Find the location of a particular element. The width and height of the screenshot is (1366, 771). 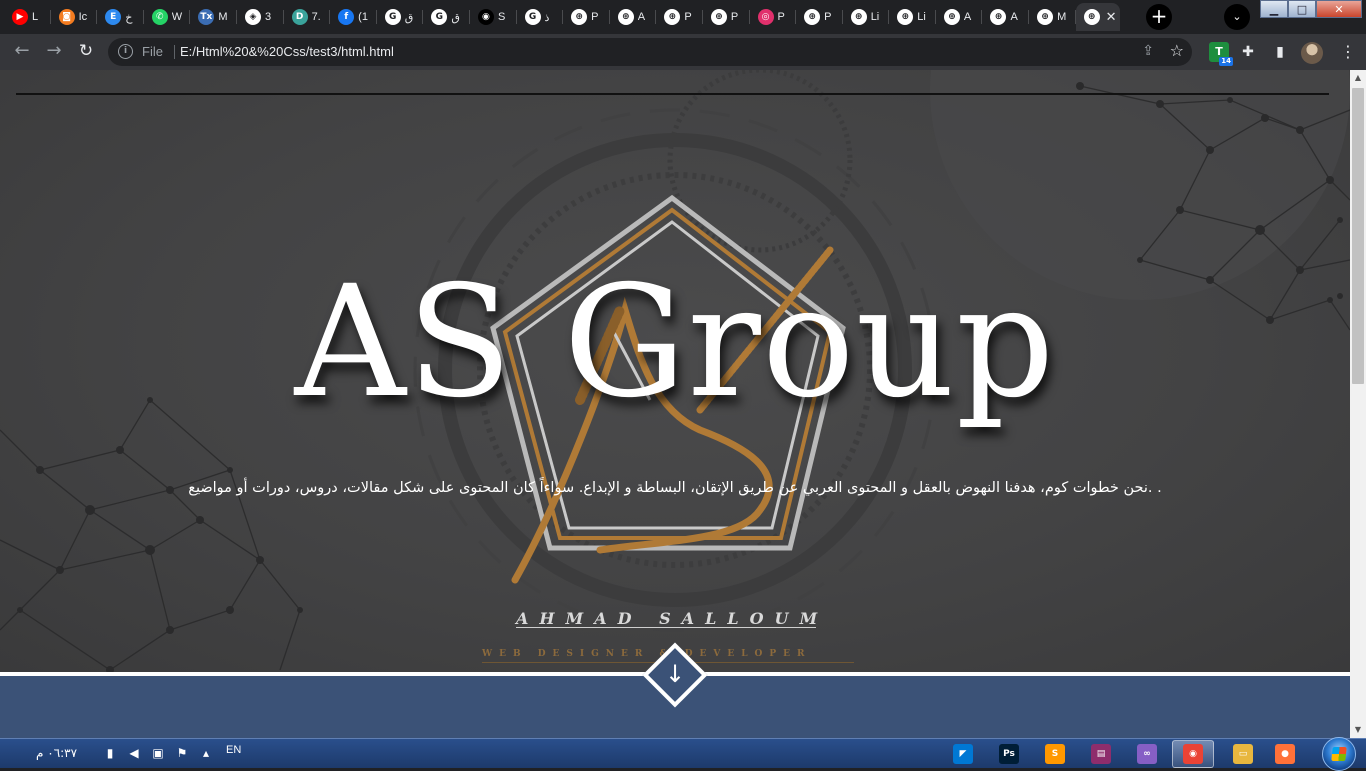

winrar-icon: ▤ is located at coordinates (1101, 754).